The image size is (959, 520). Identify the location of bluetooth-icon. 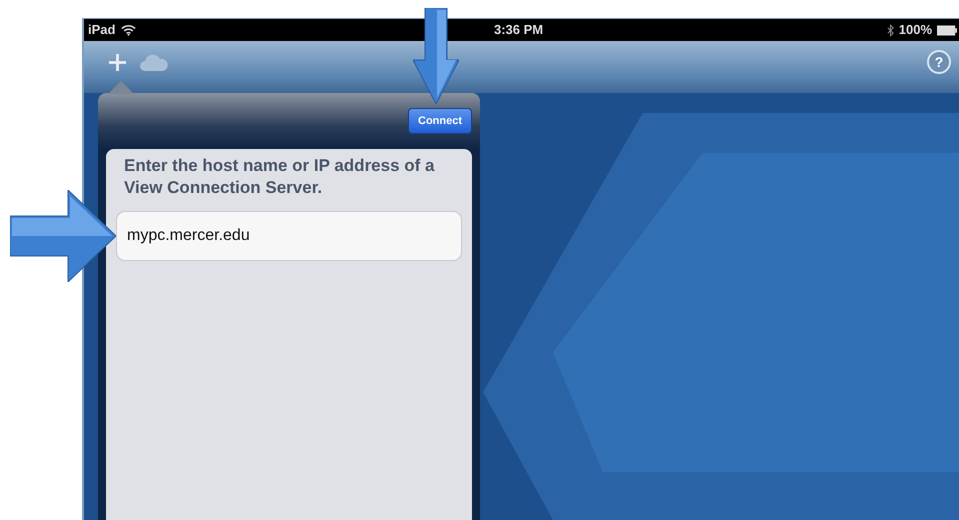
(890, 30).